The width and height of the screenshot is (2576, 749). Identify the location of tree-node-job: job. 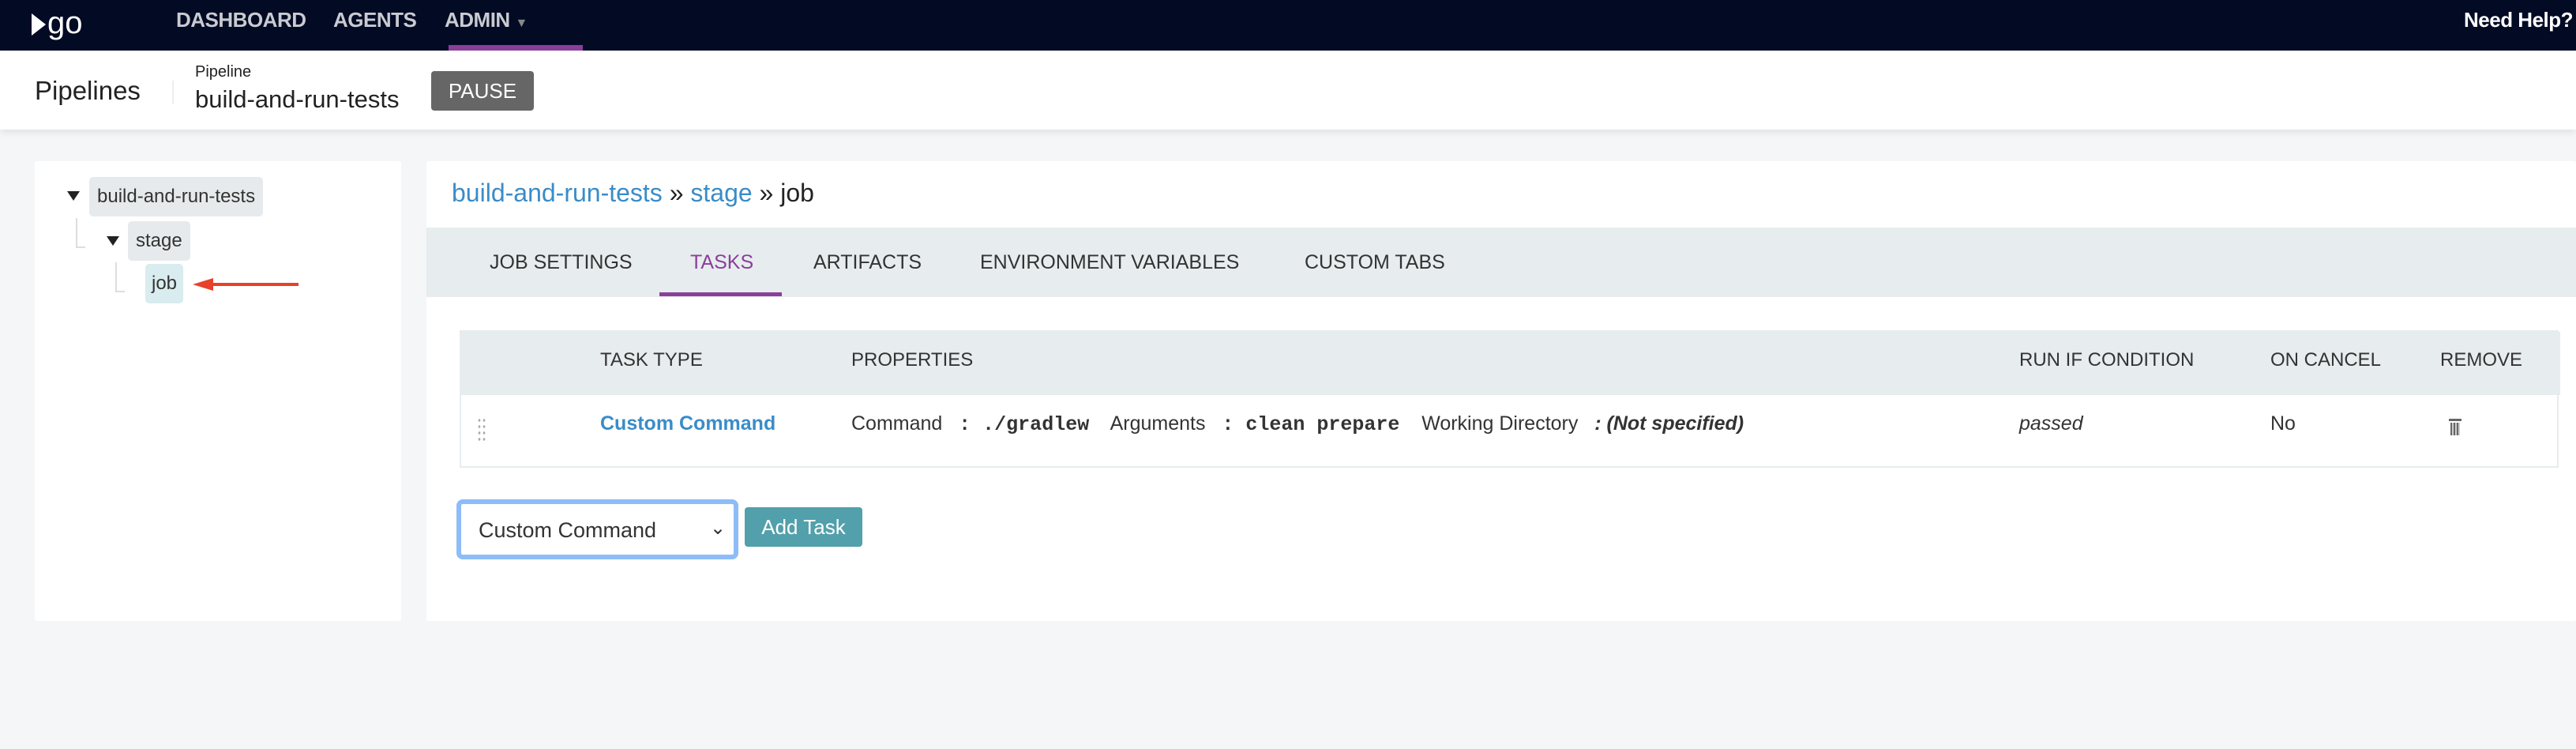
(164, 283).